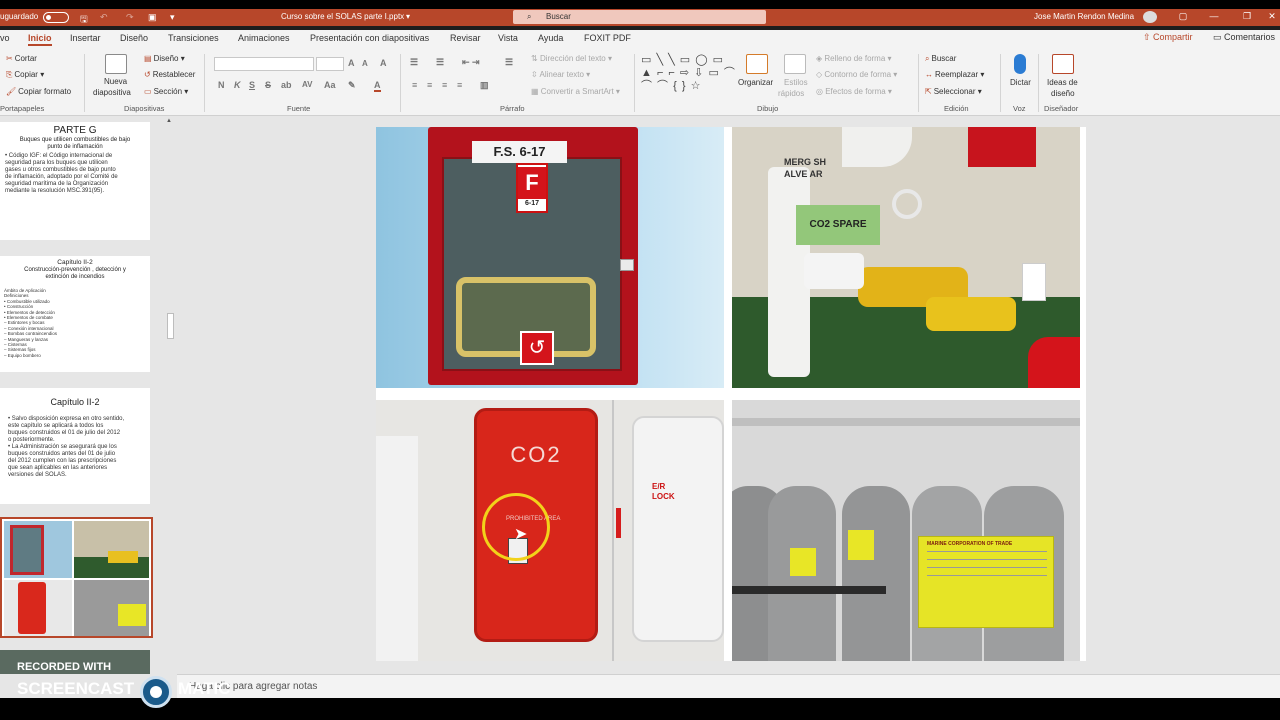 The width and height of the screenshot is (1280, 720). I want to click on tab-animaciones: Animaciones, so click(264, 38).